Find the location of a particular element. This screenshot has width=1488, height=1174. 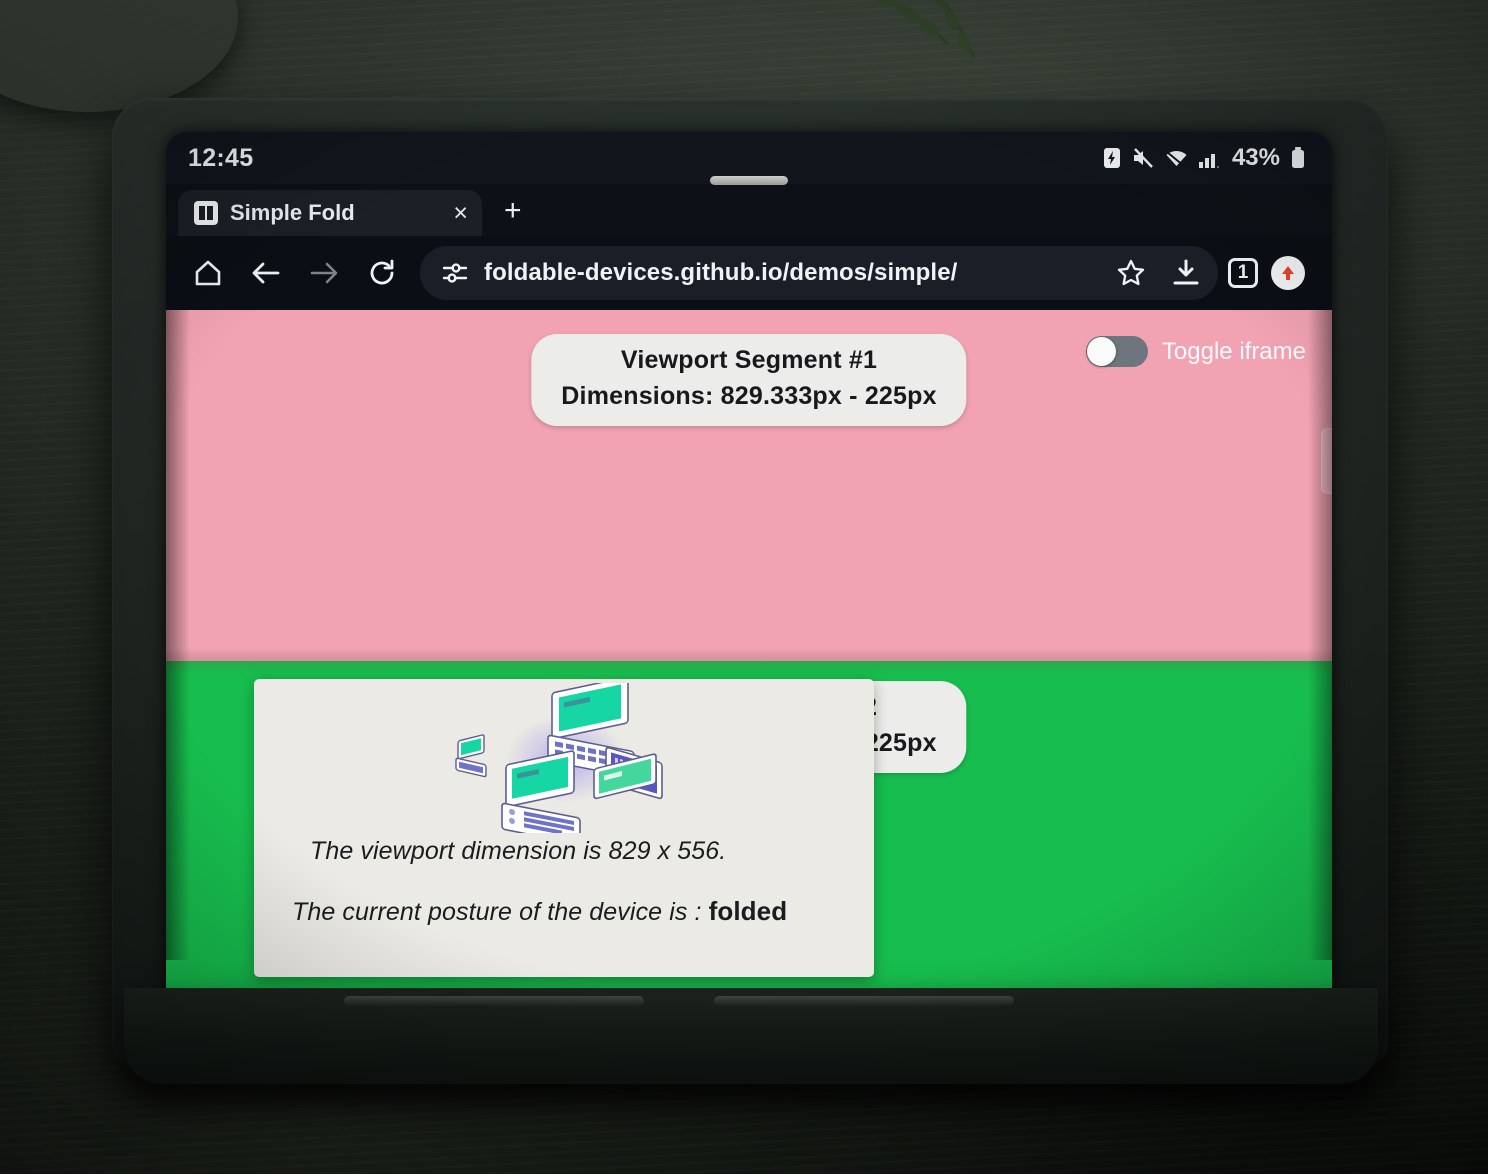

omnibox-actions is located at coordinates (1158, 273).